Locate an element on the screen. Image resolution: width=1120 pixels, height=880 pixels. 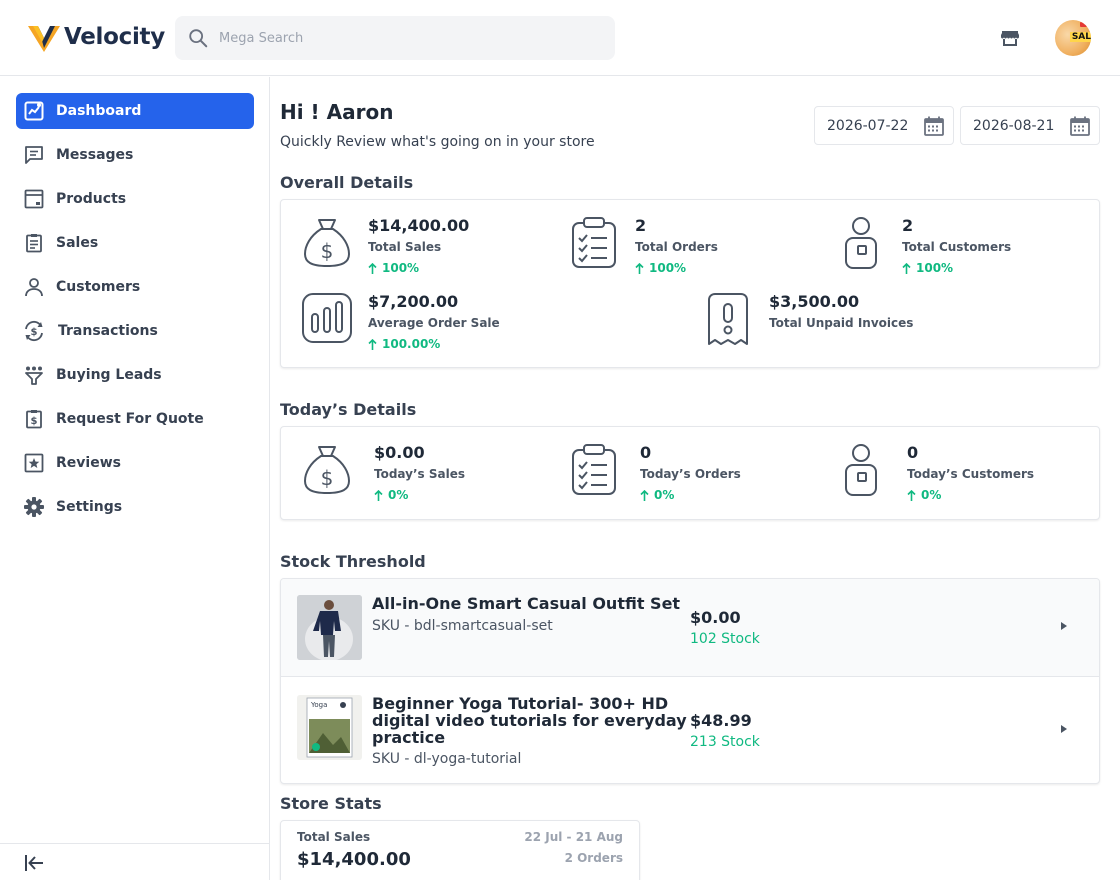
stock-threshold-title: Stock Threshold is located at coordinates (353, 561).